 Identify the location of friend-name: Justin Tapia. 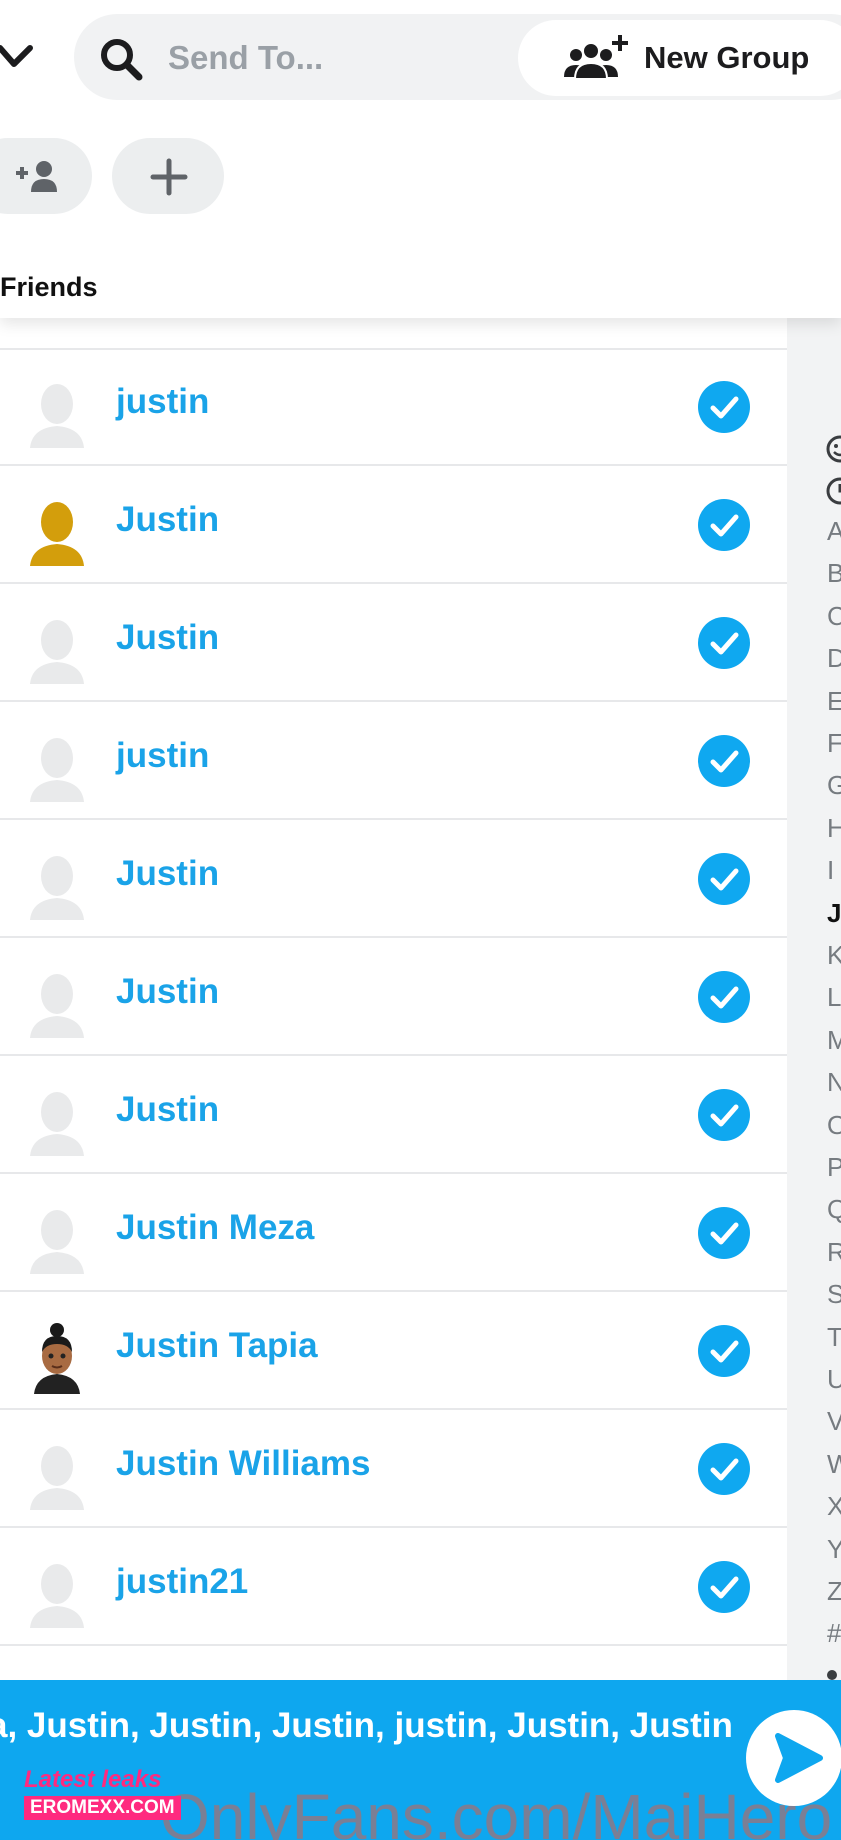
(217, 1345).